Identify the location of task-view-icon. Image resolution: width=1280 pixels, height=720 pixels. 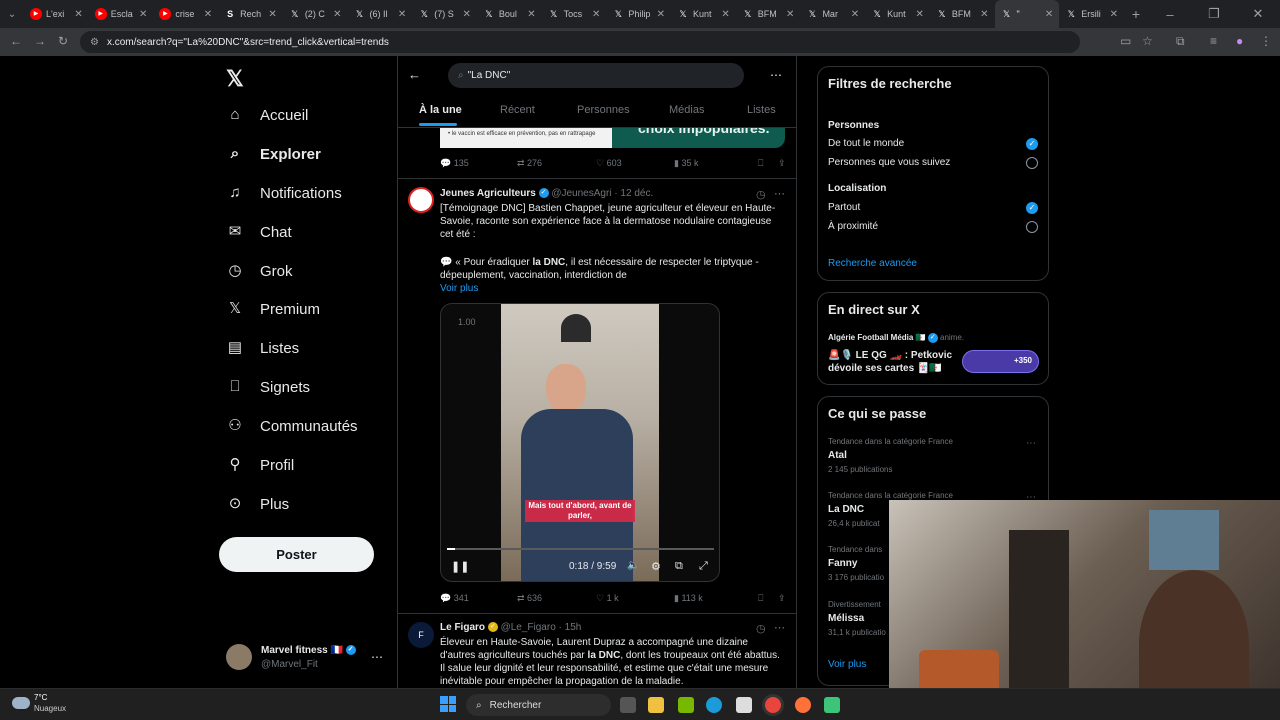
(628, 705).